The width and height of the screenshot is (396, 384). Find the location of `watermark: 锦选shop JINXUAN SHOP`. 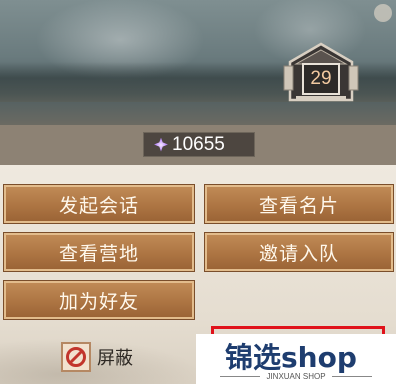

watermark: 锦选shop JINXUAN SHOP is located at coordinates (296, 359).